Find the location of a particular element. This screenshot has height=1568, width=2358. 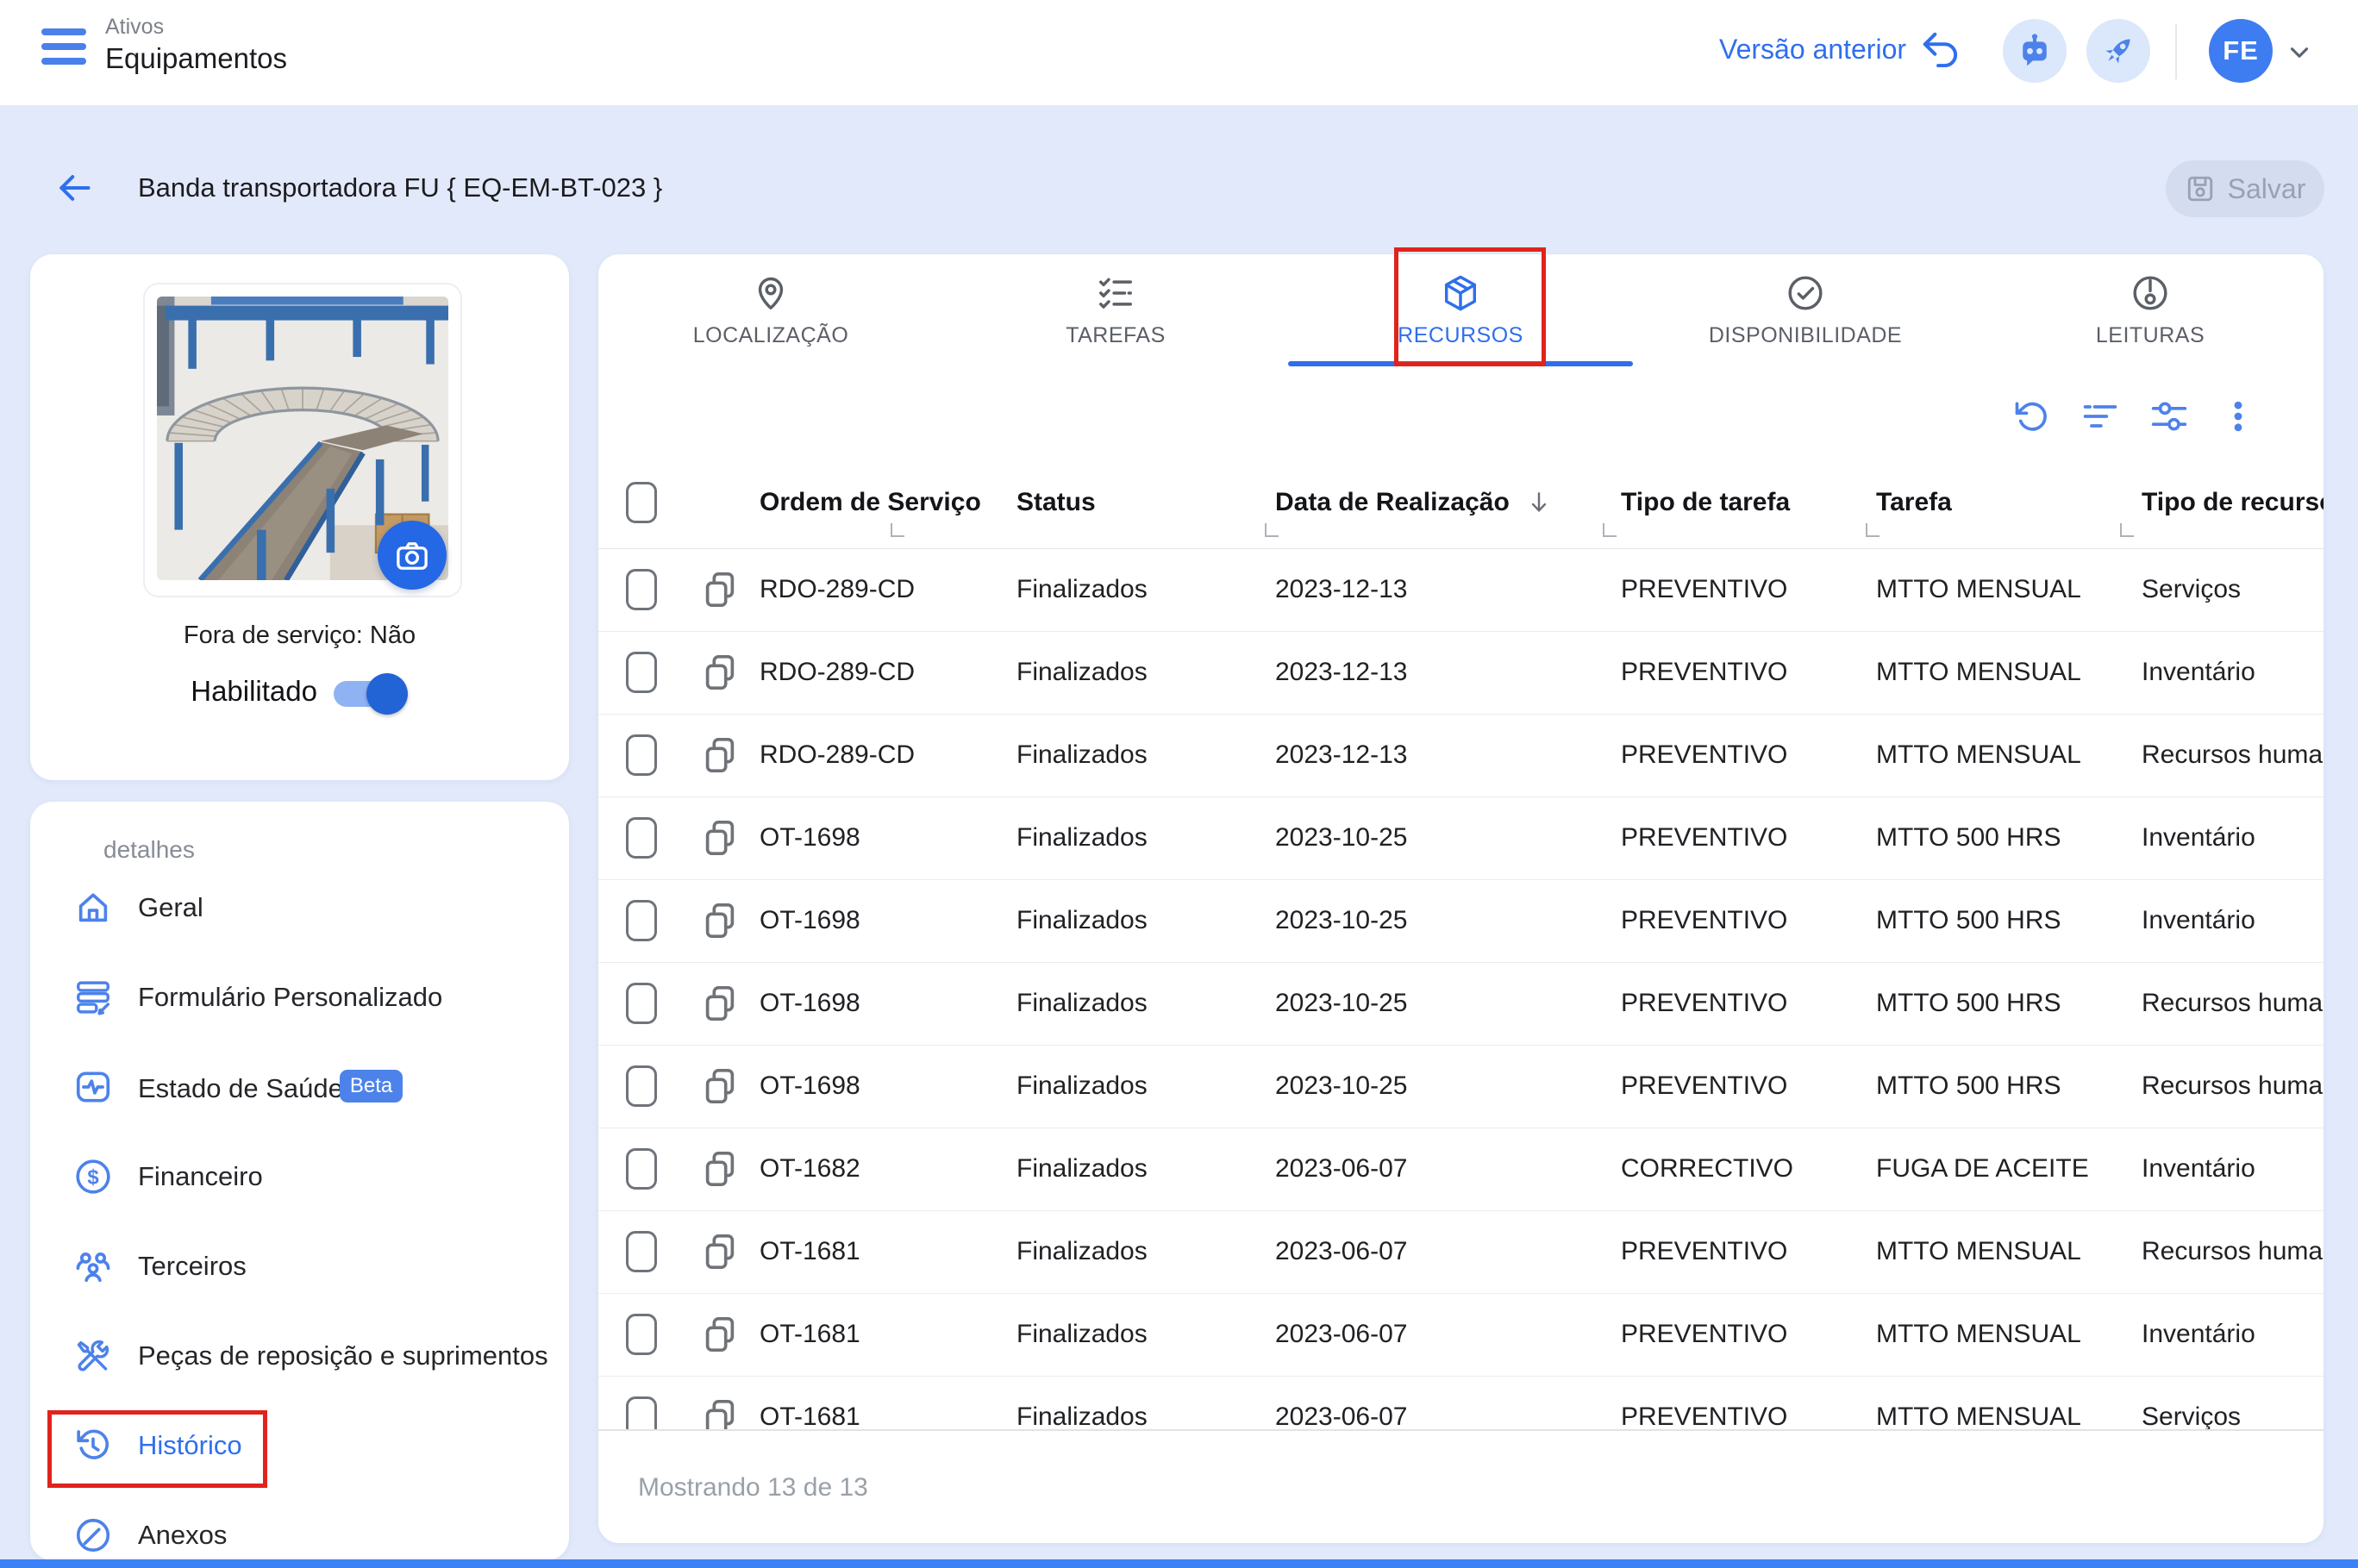

column-header-ordem-de-servico: Ordem de Serviço is located at coordinates (870, 502).